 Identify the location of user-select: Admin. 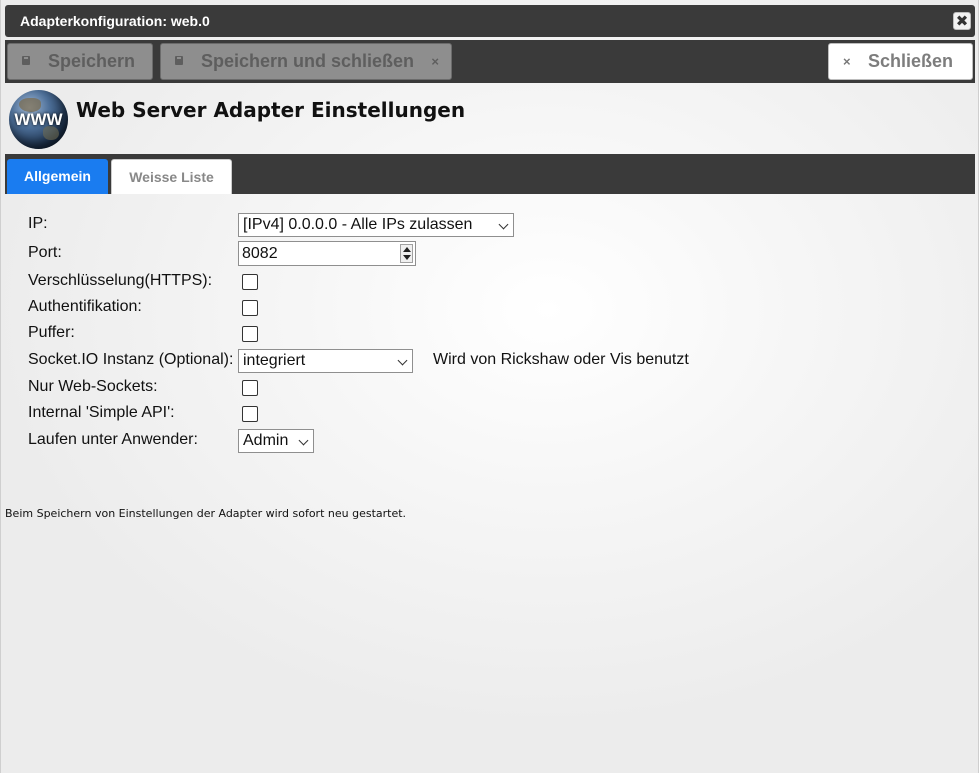
(276, 441).